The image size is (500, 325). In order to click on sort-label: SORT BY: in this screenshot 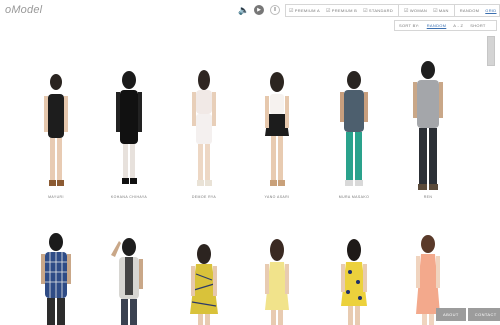, I will do `click(409, 25)`.